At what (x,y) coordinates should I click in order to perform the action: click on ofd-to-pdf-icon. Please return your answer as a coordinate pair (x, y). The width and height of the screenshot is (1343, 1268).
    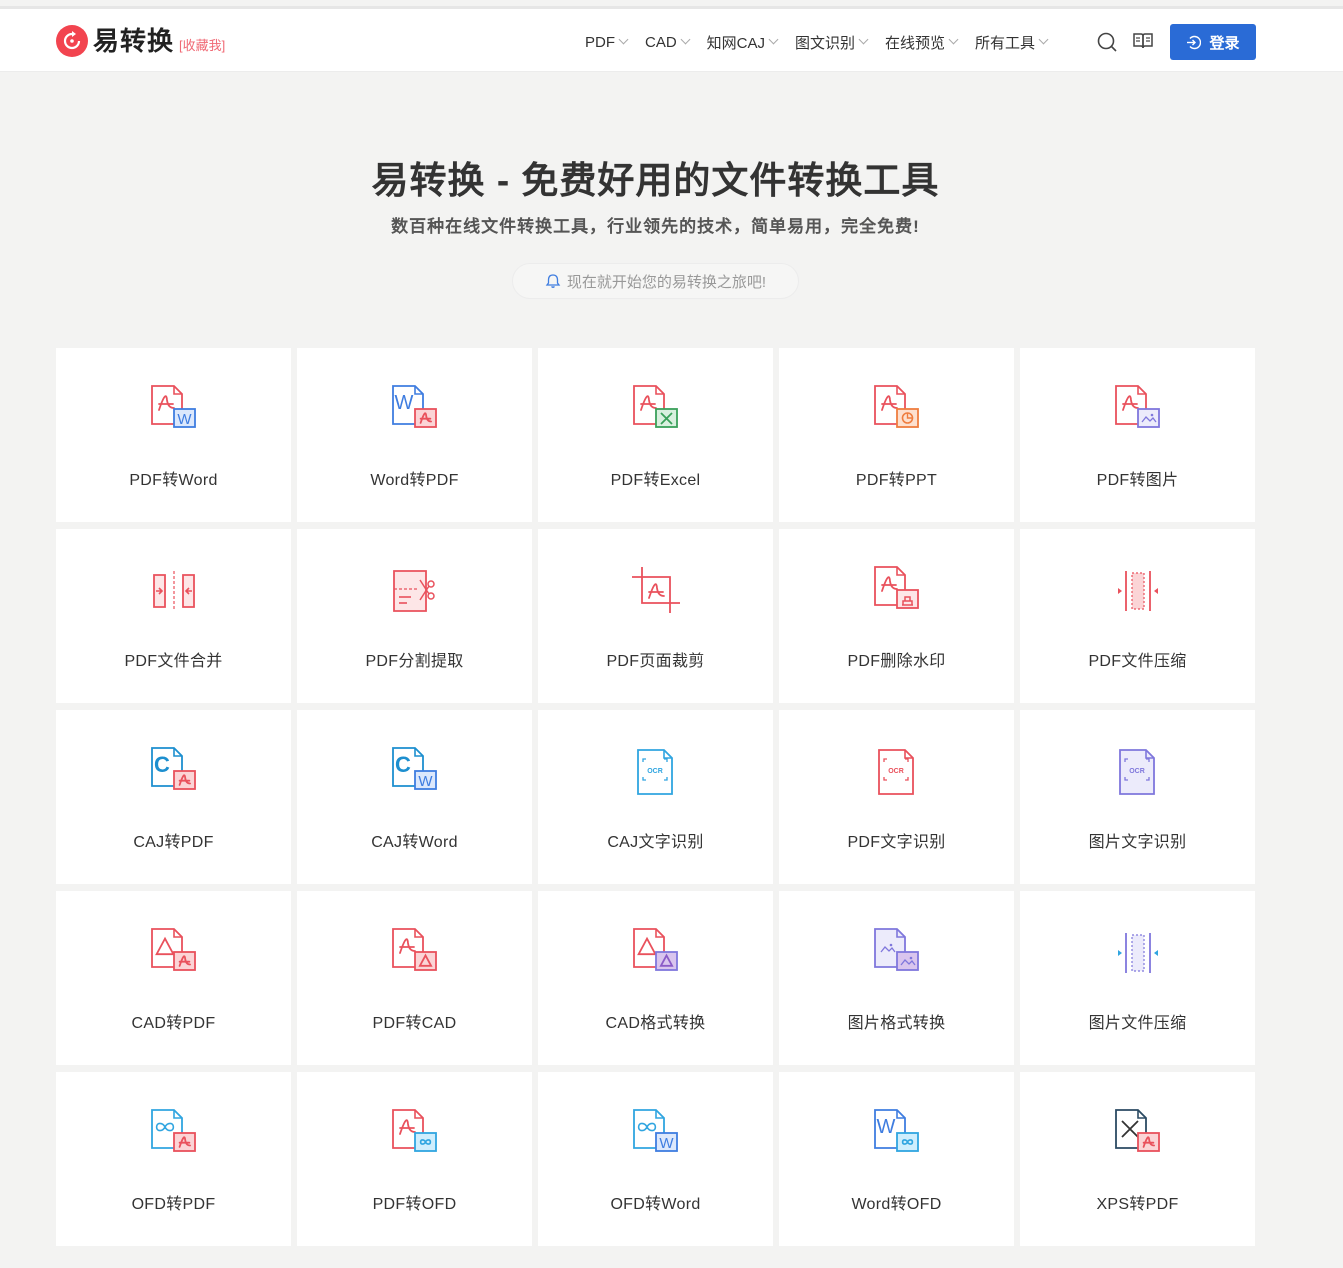
    Looking at the image, I should click on (174, 1134).